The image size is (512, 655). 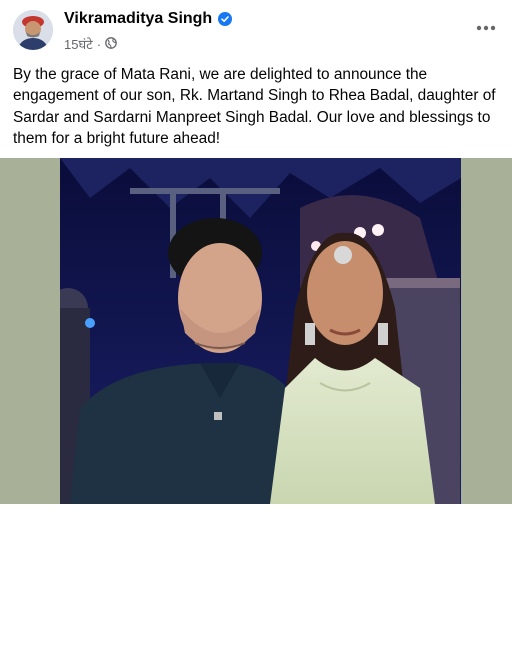 I want to click on post-timestamp: 15घंटे, so click(x=78, y=44).